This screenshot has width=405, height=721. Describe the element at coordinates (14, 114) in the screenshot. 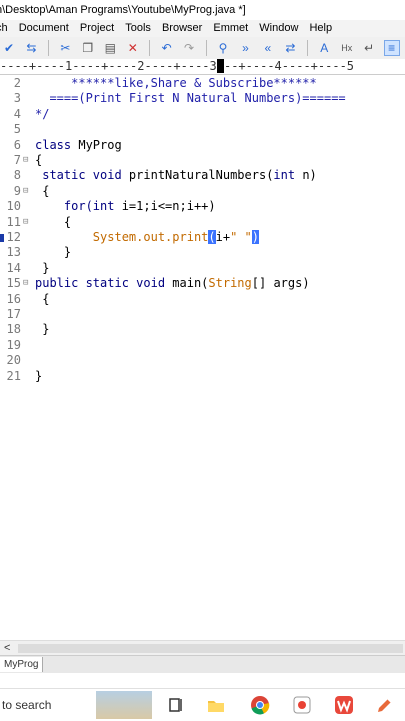

I see `gutter-line: 4` at that location.